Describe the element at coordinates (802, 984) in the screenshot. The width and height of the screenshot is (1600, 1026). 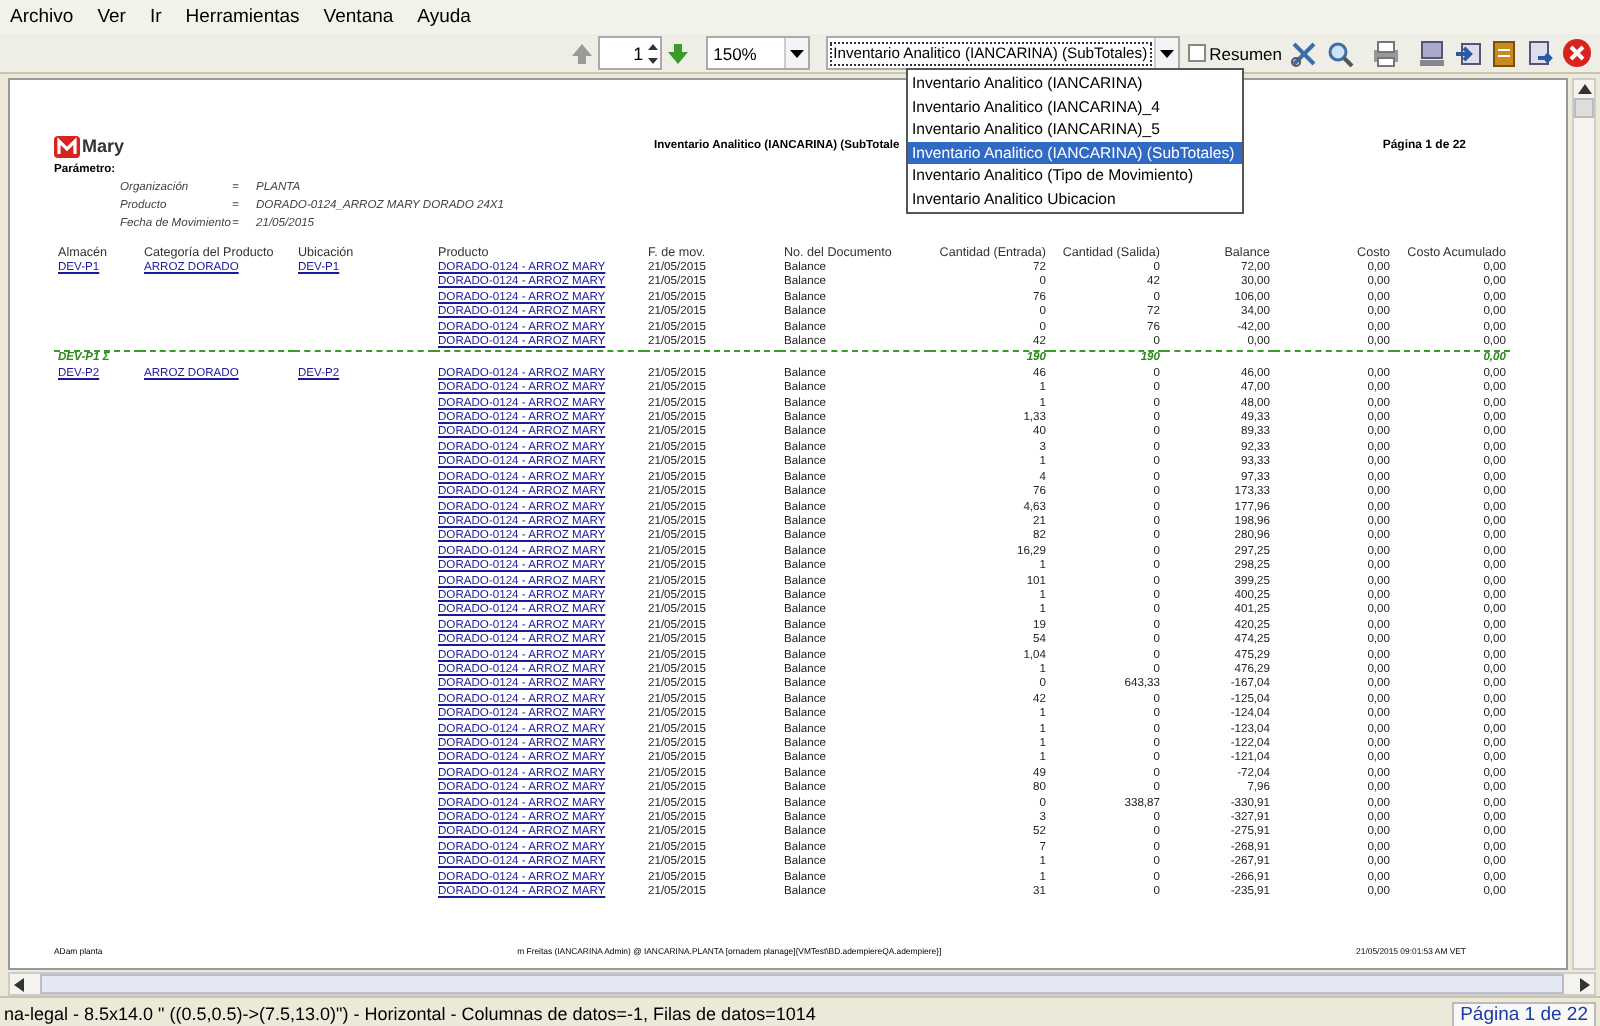
I see `horizontal-scrollbar` at that location.